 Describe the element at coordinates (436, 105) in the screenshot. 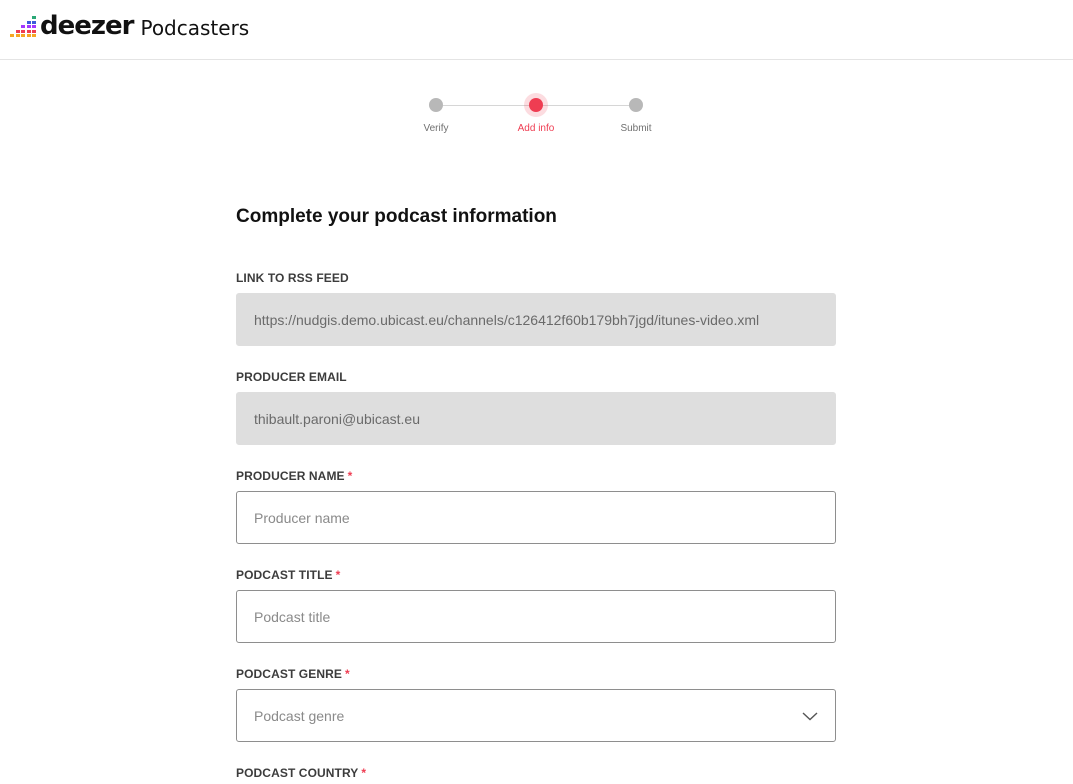

I see `step-verify-dot` at that location.